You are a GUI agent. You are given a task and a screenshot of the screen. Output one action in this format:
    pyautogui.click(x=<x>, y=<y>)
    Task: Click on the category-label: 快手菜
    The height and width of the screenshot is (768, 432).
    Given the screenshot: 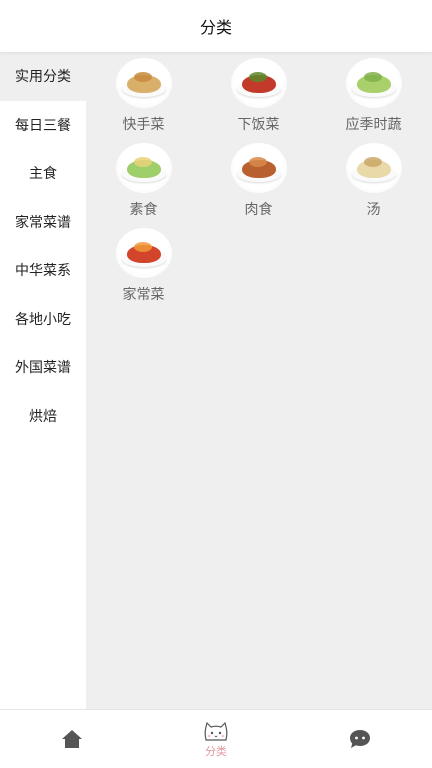 What is the action you would take?
    pyautogui.click(x=143, y=125)
    